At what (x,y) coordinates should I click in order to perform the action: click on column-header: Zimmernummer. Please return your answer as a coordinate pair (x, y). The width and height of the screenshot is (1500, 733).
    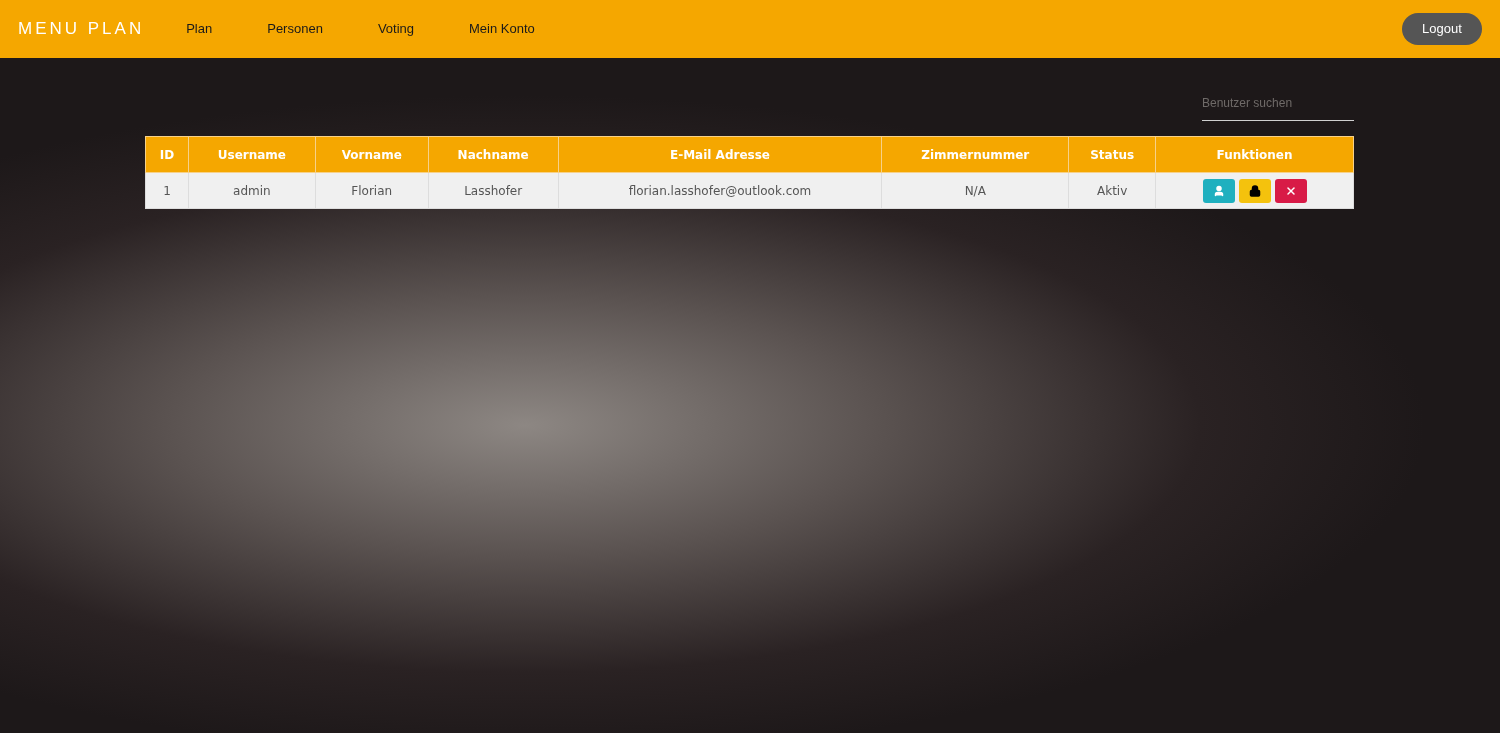
    Looking at the image, I should click on (975, 154).